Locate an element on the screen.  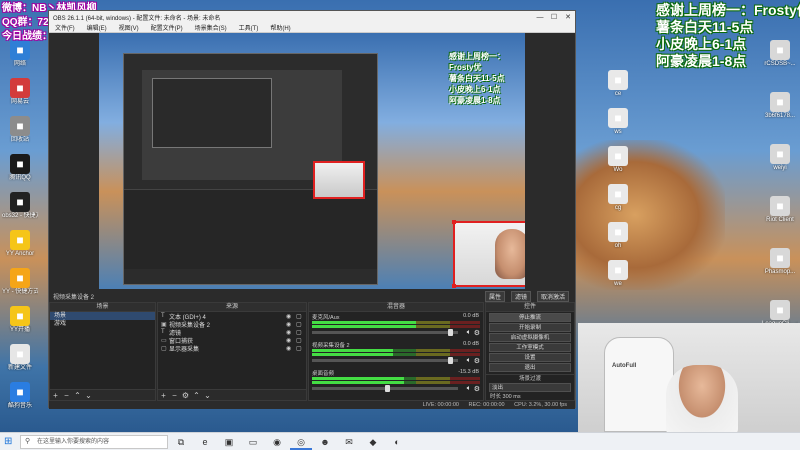
desktop-icon: ■ Wo is located at coordinates (618, 166).